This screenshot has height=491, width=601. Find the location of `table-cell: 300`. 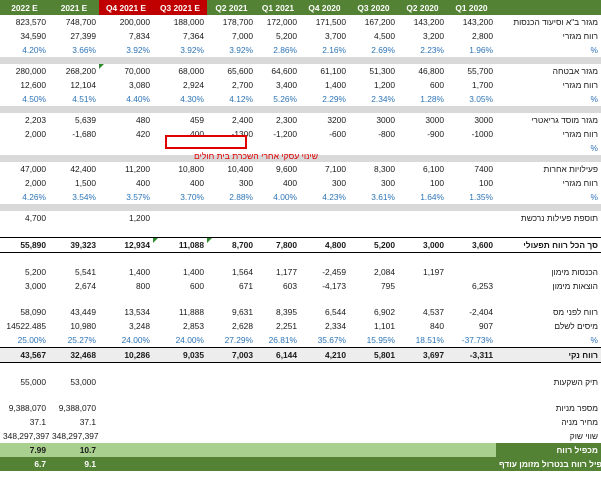

table-cell: 300 is located at coordinates (373, 183).